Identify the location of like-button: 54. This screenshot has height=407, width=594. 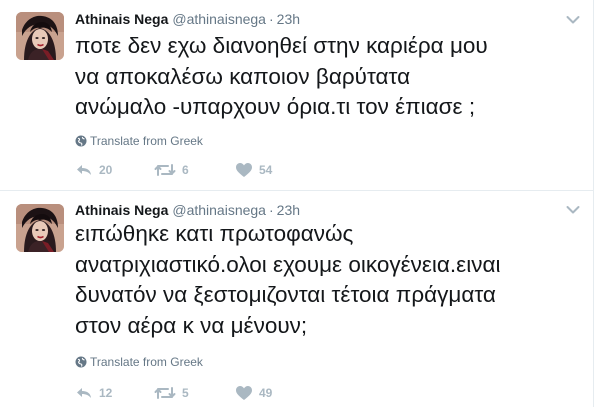
(253, 170).